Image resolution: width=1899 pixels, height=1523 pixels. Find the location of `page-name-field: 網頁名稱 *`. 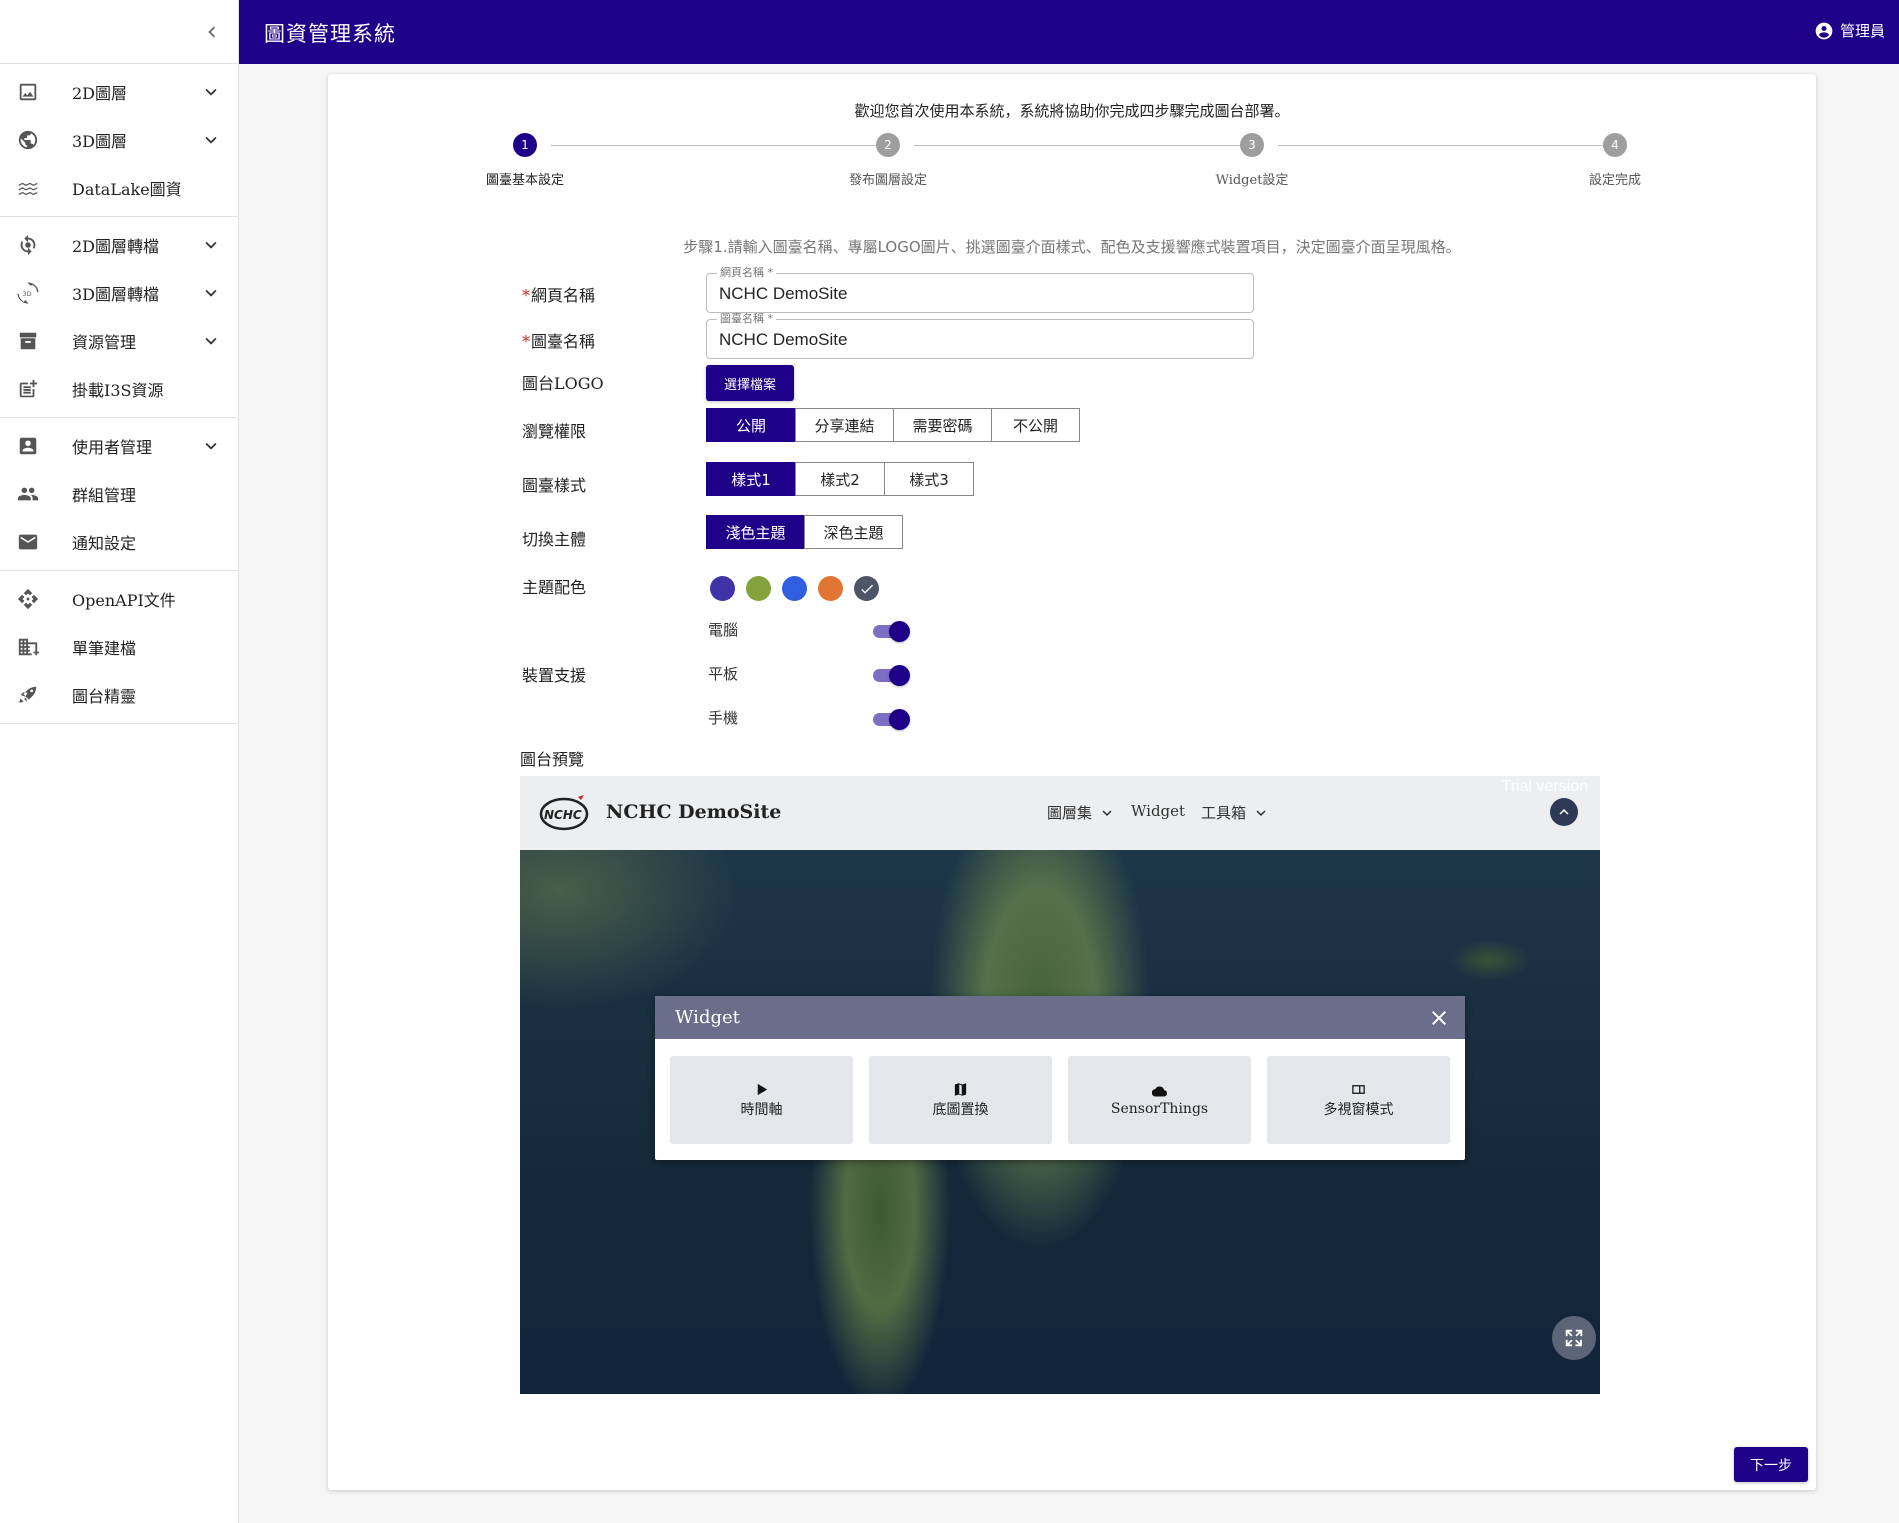

page-name-field: 網頁名稱 * is located at coordinates (980, 290).